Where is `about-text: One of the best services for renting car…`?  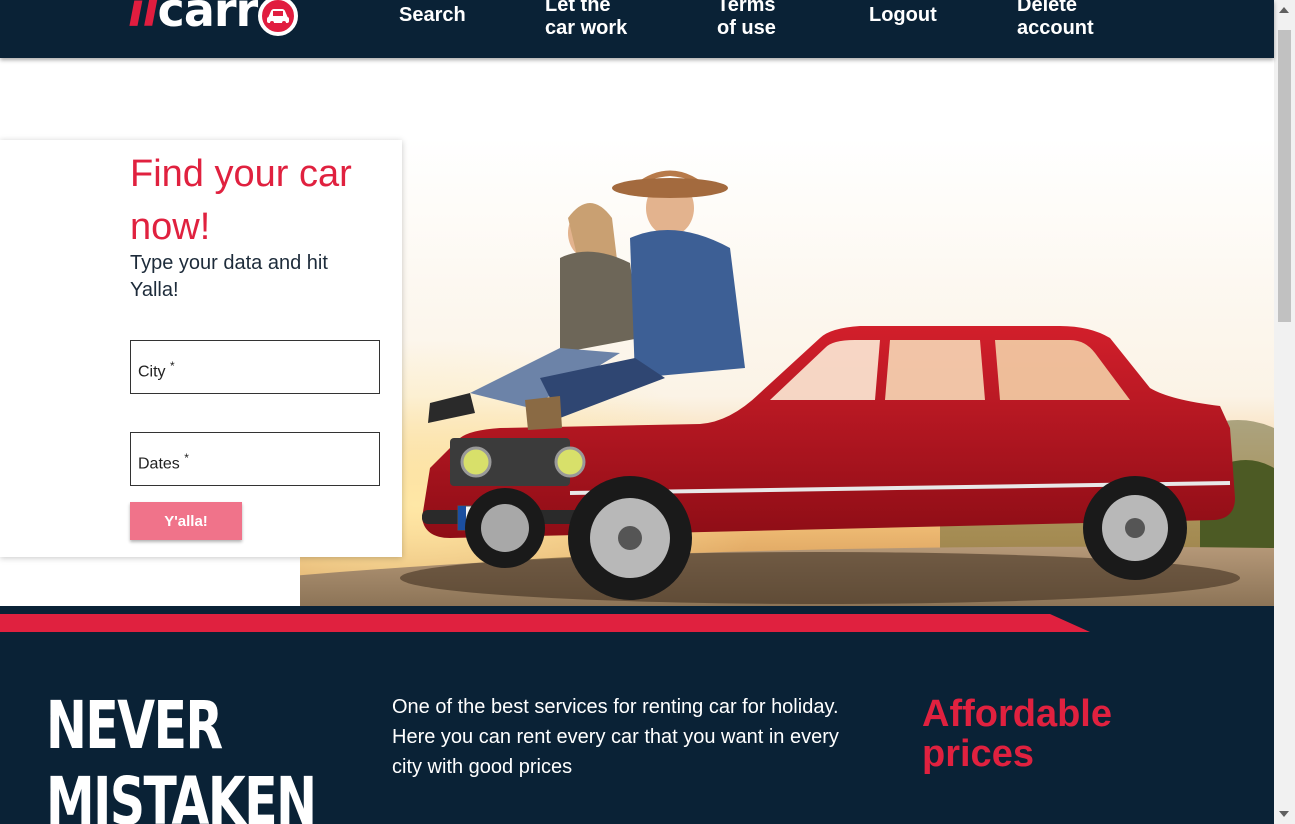
about-text: One of the best services for renting car… is located at coordinates (615, 737).